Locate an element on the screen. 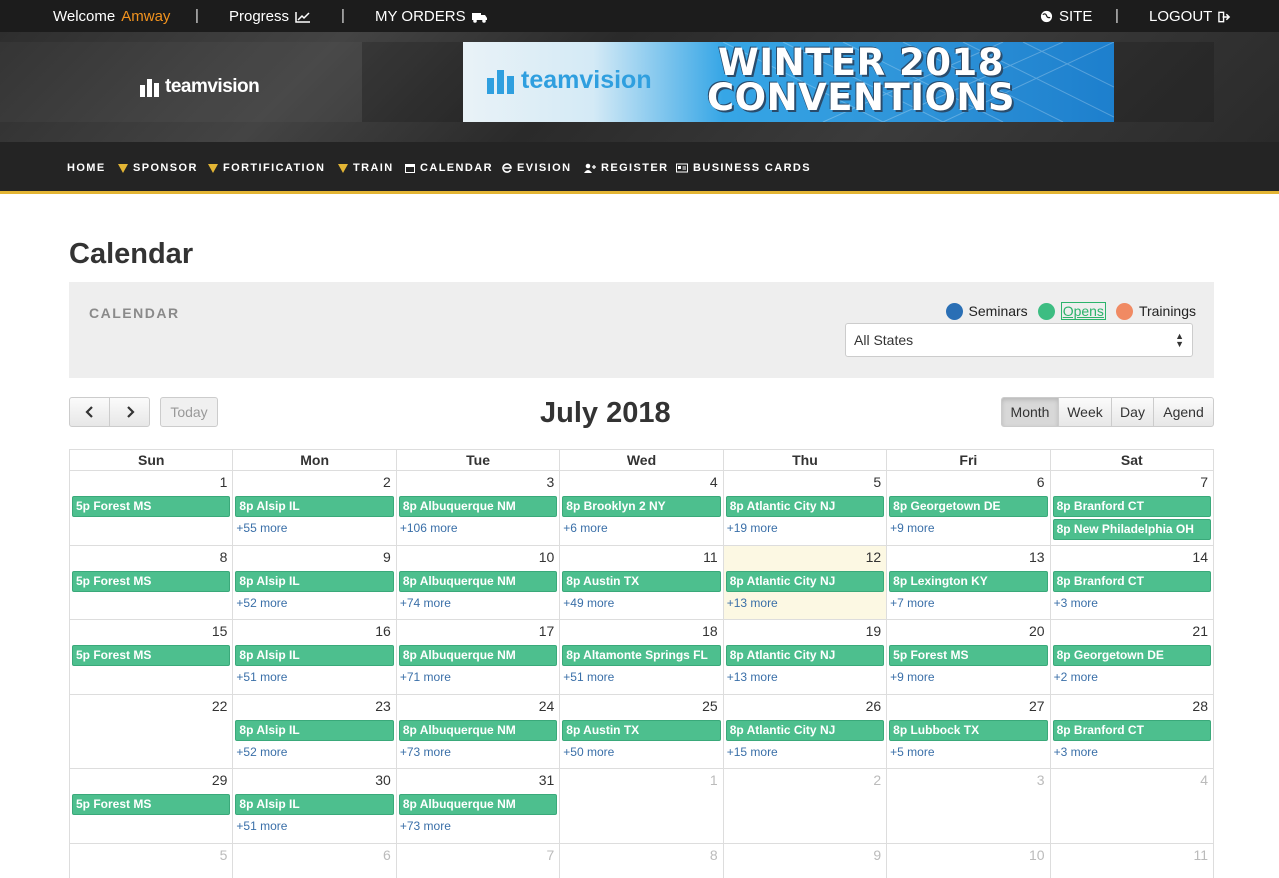 The height and width of the screenshot is (878, 1279). more-events-link: +74 more is located at coordinates (425, 603).